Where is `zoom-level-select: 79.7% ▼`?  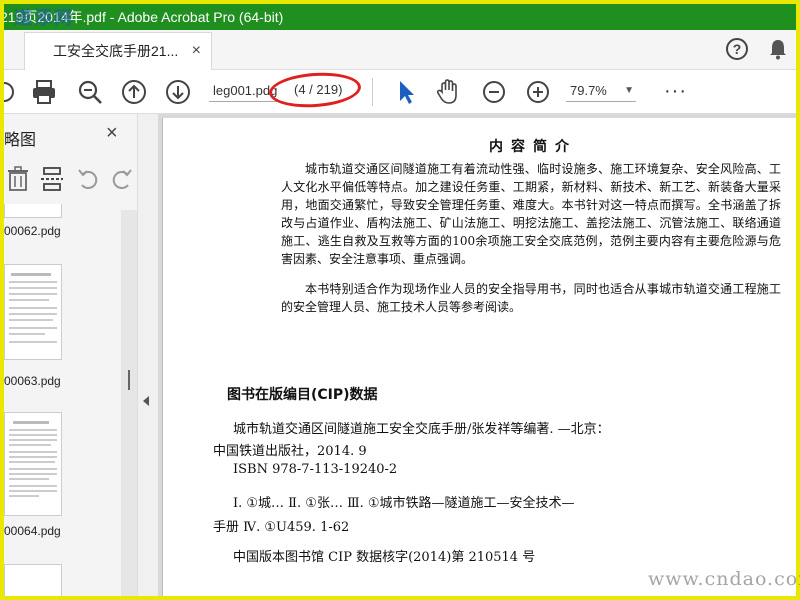
zoom-level-select: 79.7% ▼ is located at coordinates (601, 92).